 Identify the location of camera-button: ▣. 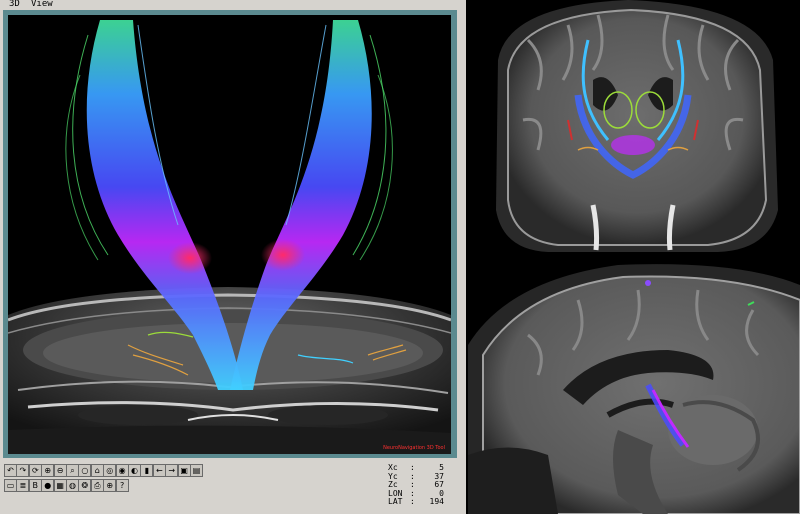
(184, 470).